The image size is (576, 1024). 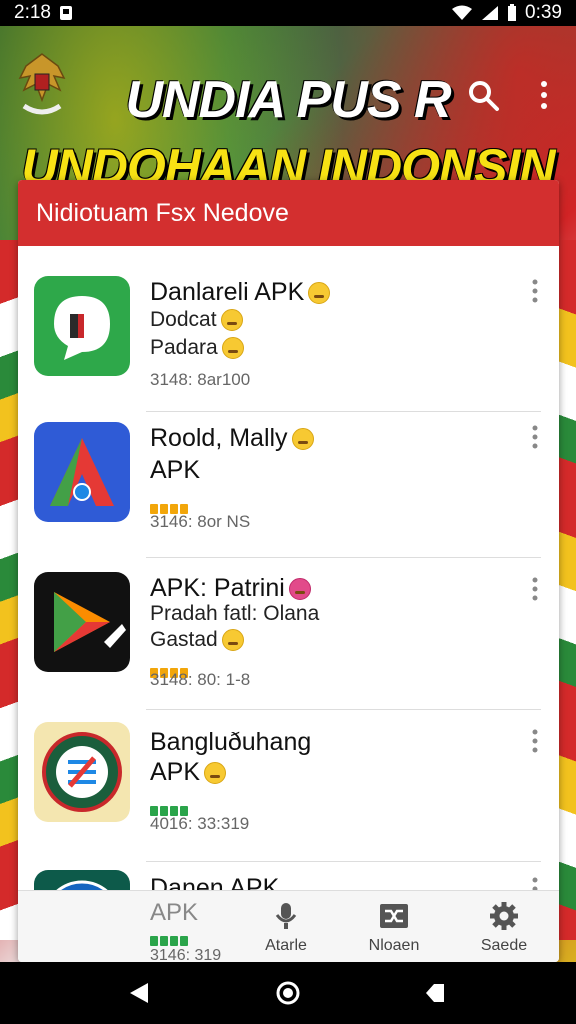 What do you see at coordinates (183, 319) in the screenshot?
I see `app-subtitle: Dodcat` at bounding box center [183, 319].